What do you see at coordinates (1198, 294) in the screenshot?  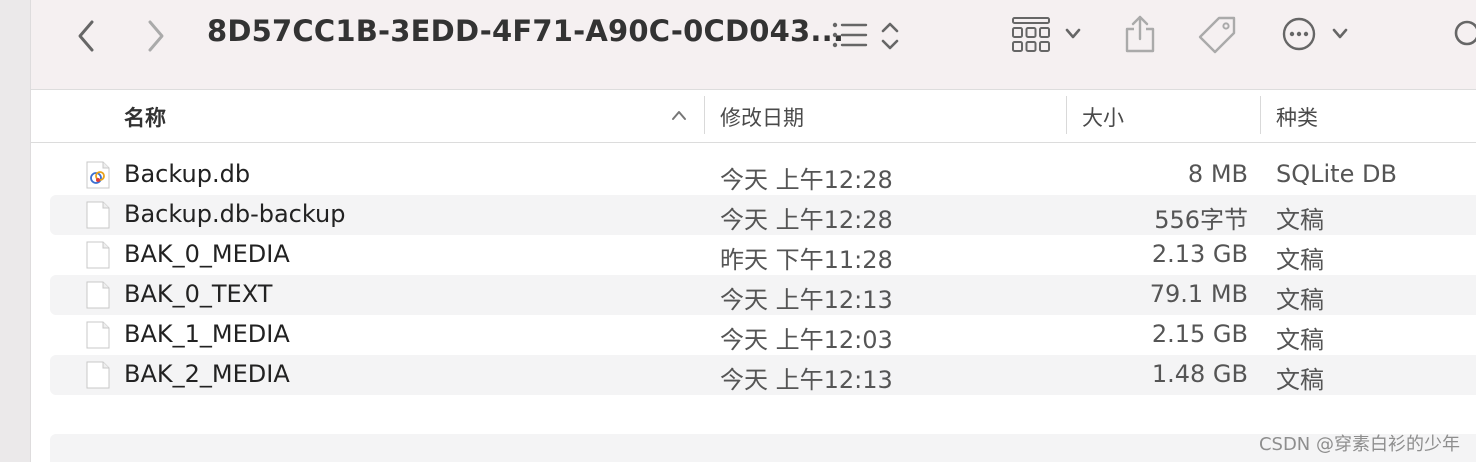 I see `file-size: 79.1 MB` at bounding box center [1198, 294].